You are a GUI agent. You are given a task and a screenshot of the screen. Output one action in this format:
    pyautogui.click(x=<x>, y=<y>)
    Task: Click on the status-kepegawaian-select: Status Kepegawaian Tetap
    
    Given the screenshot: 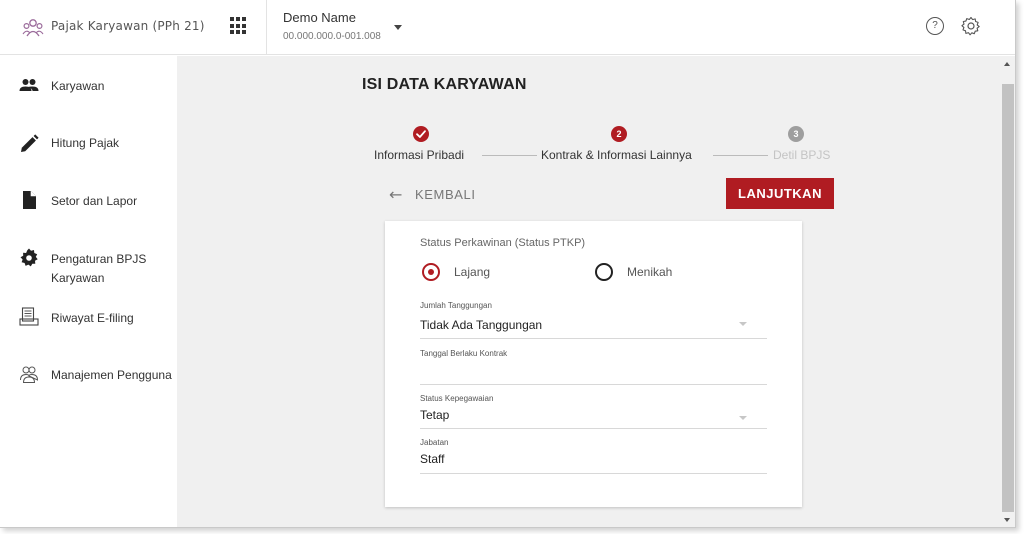 What is the action you would take?
    pyautogui.click(x=593, y=411)
    